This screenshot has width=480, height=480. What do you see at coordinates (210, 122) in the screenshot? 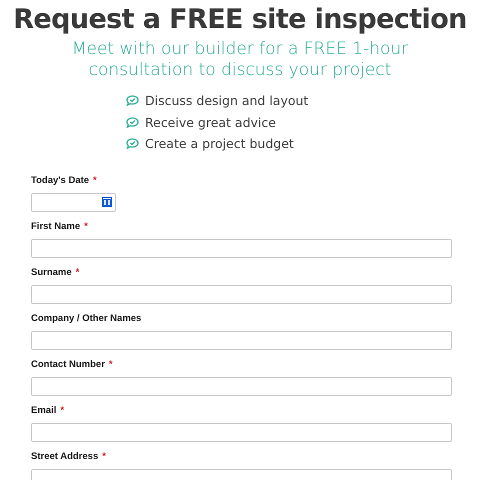
I see `benefit-text: Receive great advice` at bounding box center [210, 122].